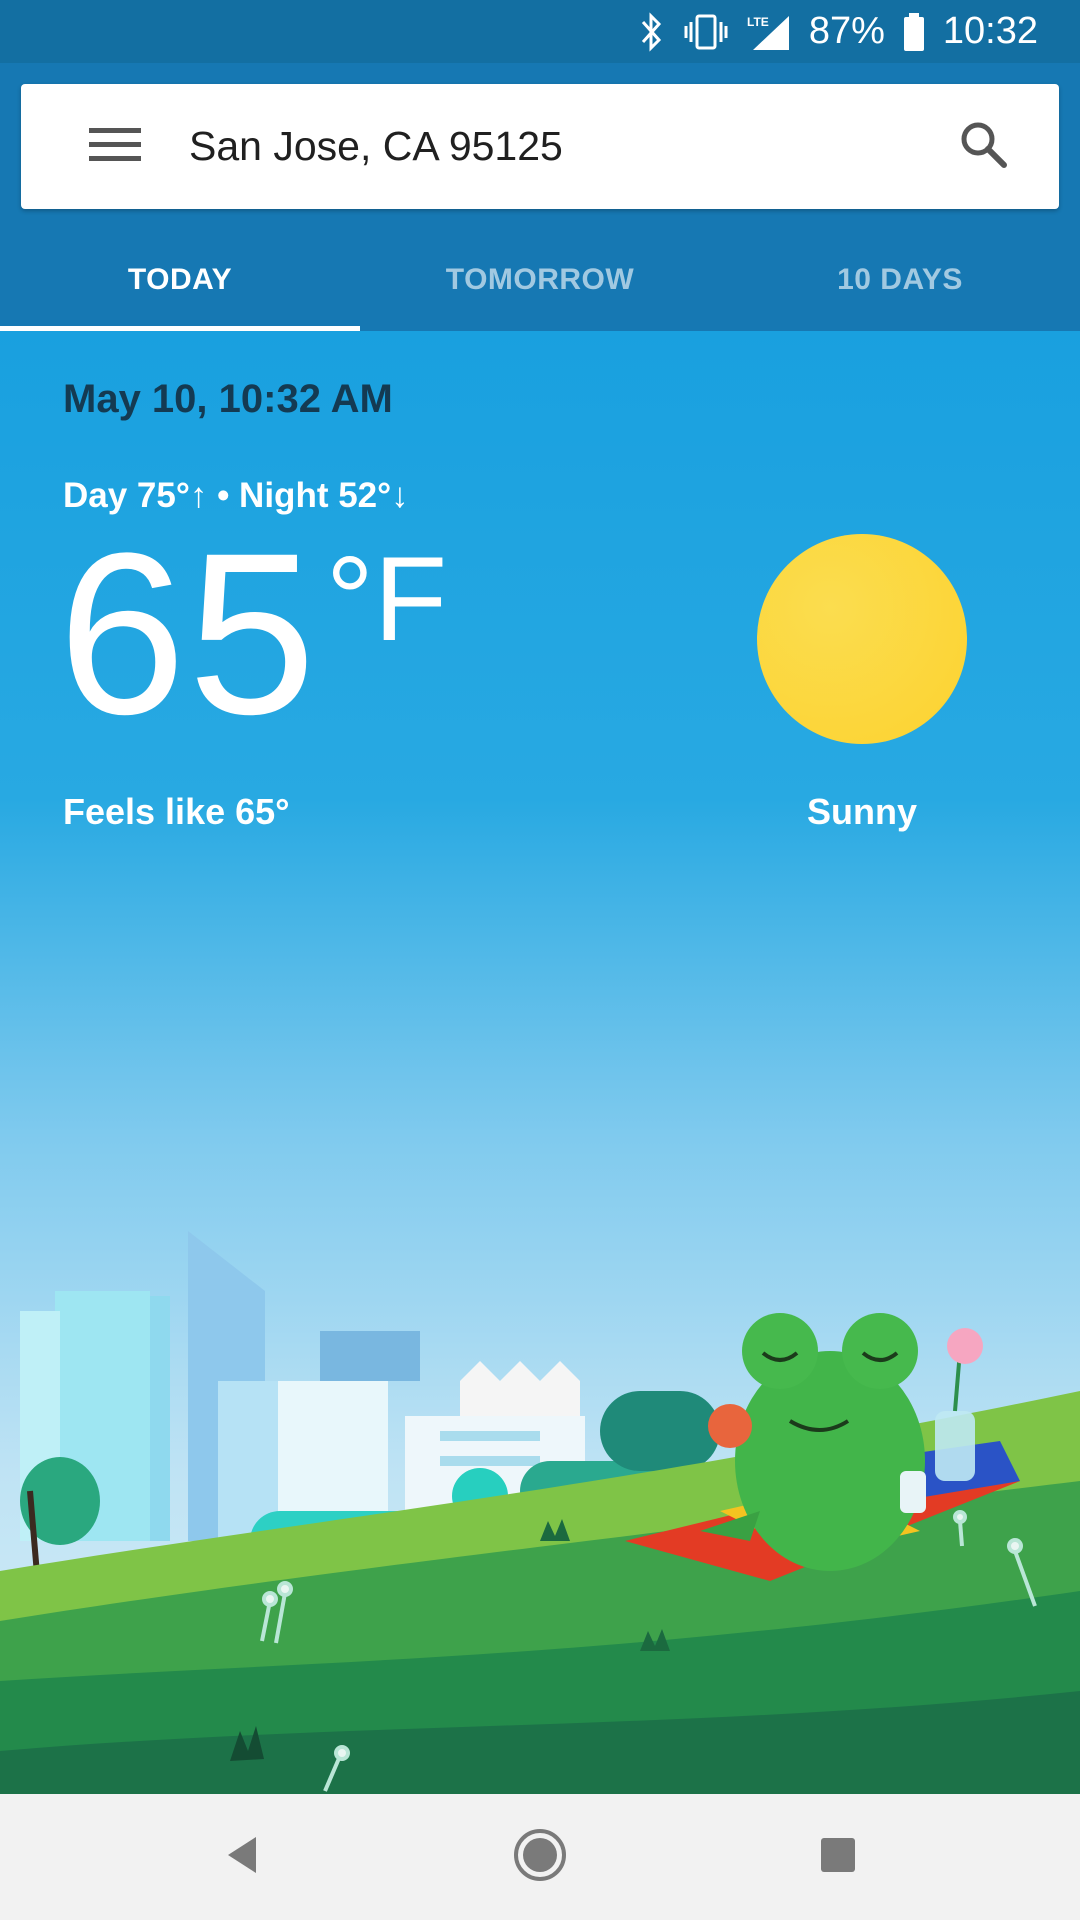  I want to click on search-icon, so click(984, 147).